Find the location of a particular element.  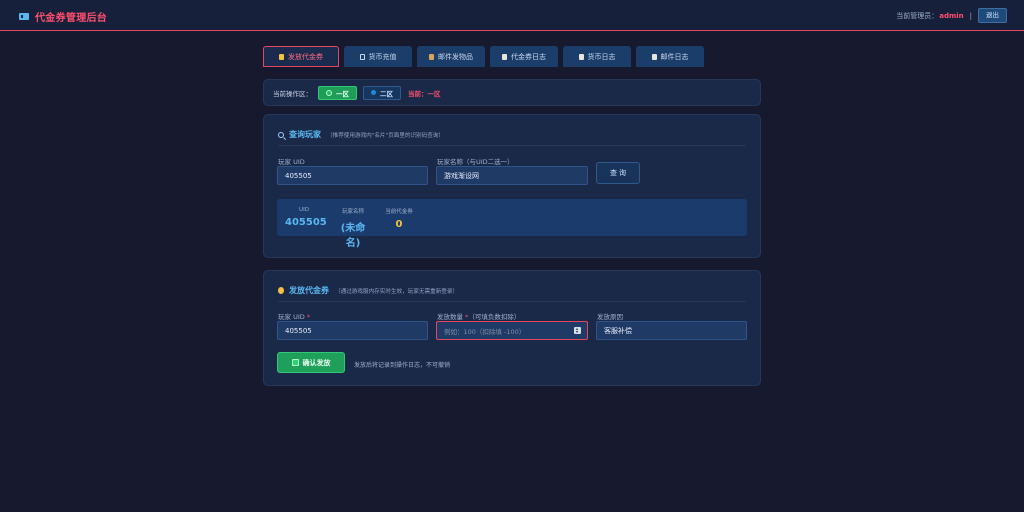

amount-input: 例如：100（扣除填 -100） is located at coordinates (512, 330).